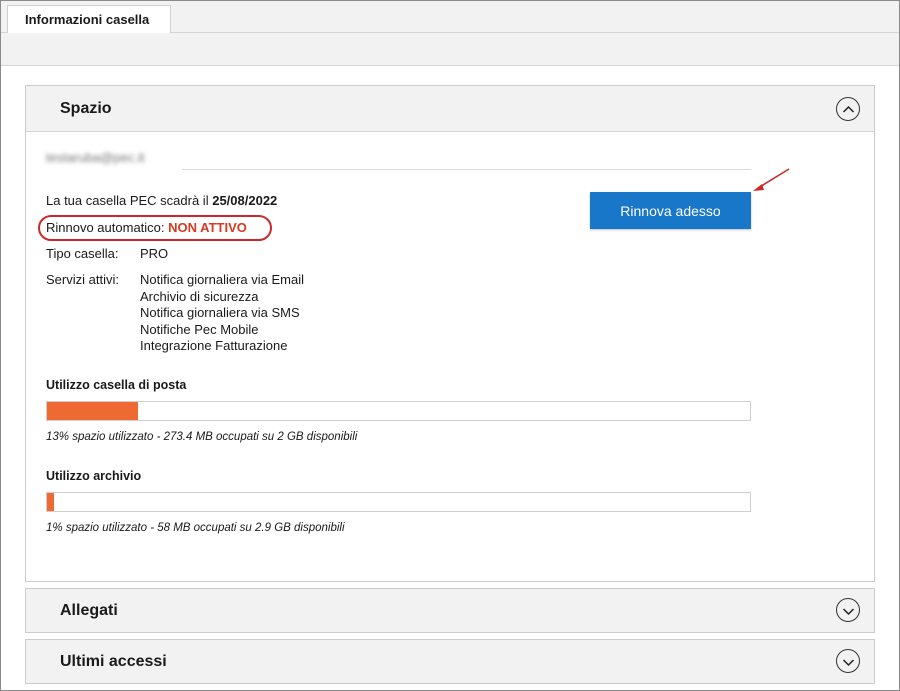 The width and height of the screenshot is (900, 691). I want to click on list-item: Notifica giornaliera via SMS, so click(220, 312).